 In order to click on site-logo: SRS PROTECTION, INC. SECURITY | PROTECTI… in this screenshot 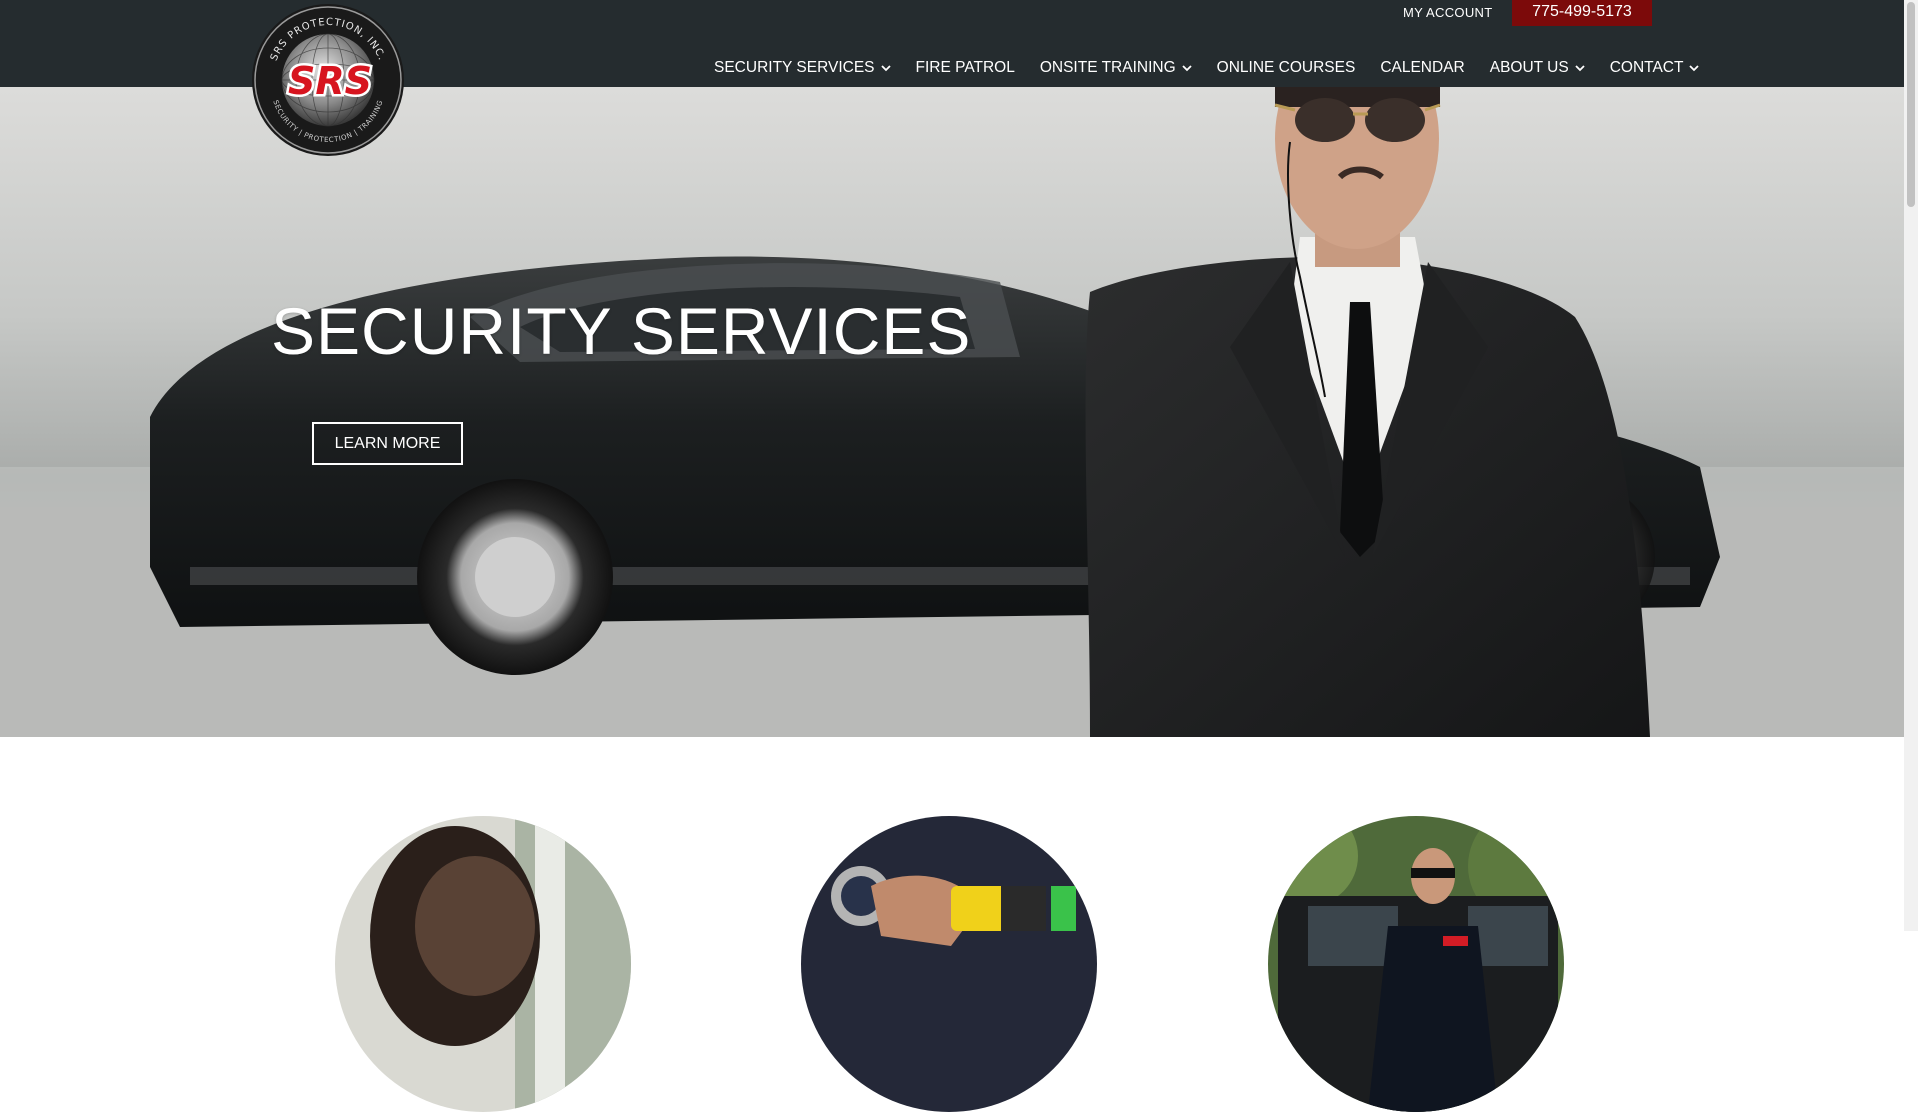, I will do `click(328, 80)`.